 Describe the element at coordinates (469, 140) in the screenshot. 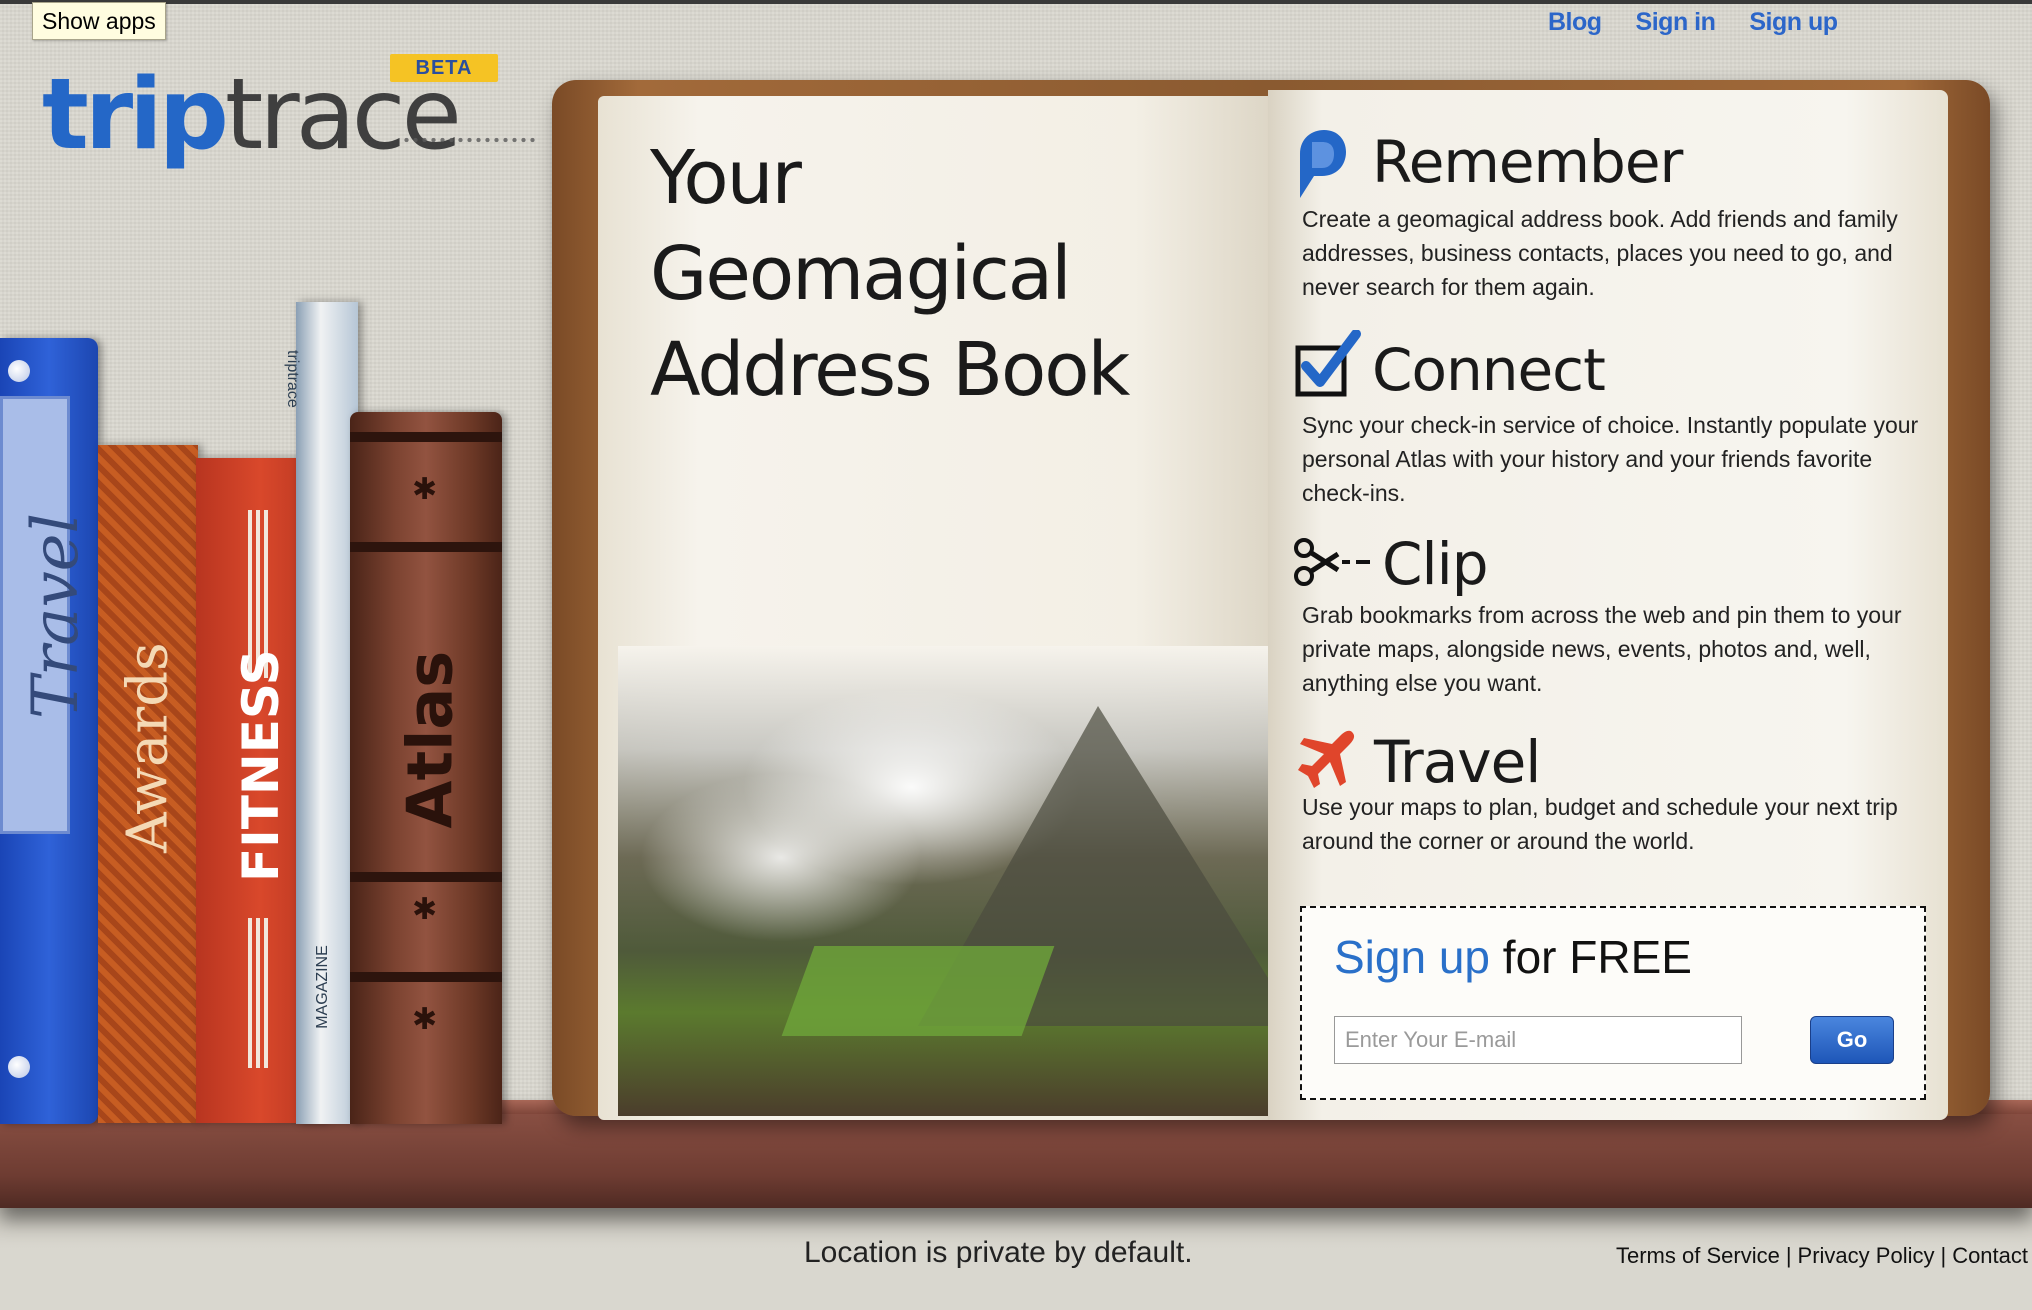

I see `logo-dotted-trail` at that location.